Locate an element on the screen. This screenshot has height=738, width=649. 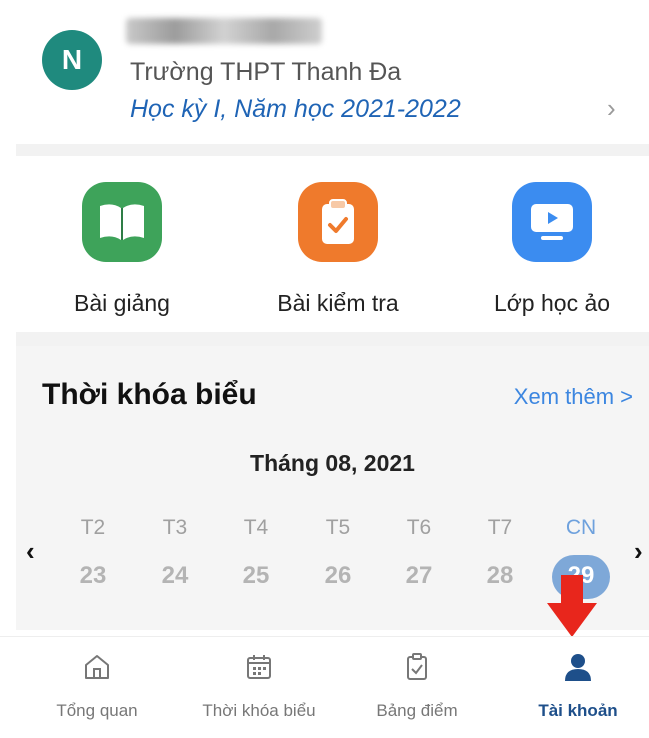
clipboard-icon is located at coordinates (417, 667).